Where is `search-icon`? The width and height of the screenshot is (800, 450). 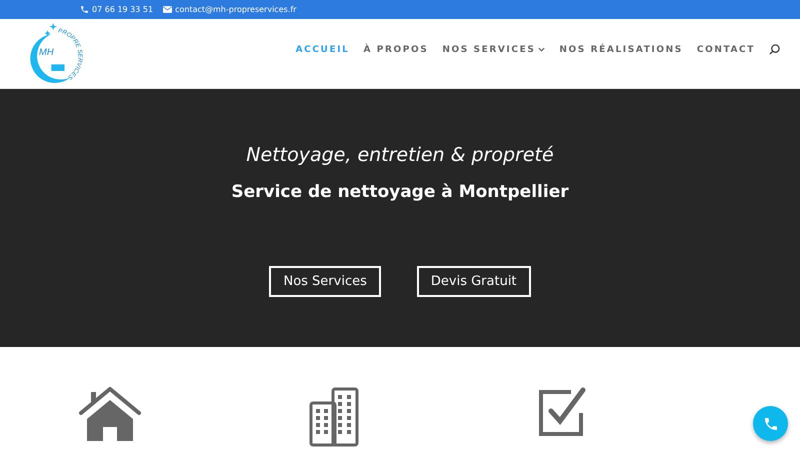 search-icon is located at coordinates (774, 49).